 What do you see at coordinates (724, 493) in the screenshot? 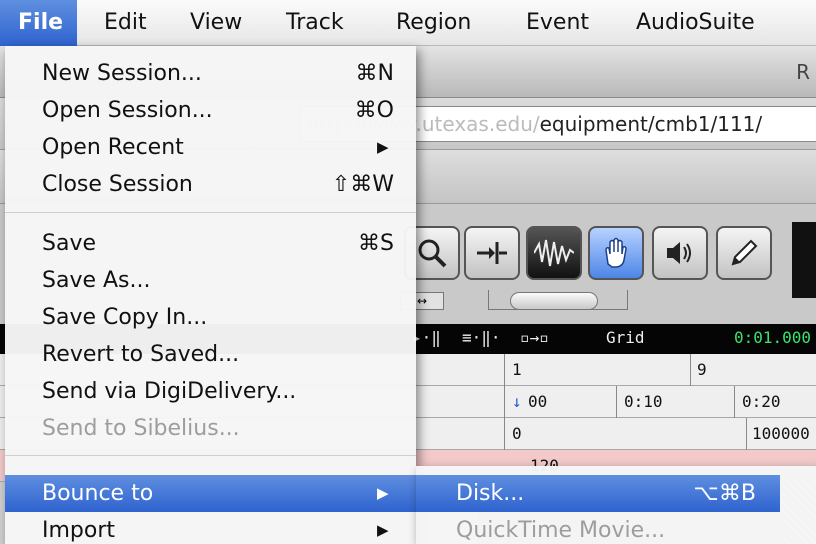
I see `menu-item-shortcut: ⌥⌘B` at bounding box center [724, 493].